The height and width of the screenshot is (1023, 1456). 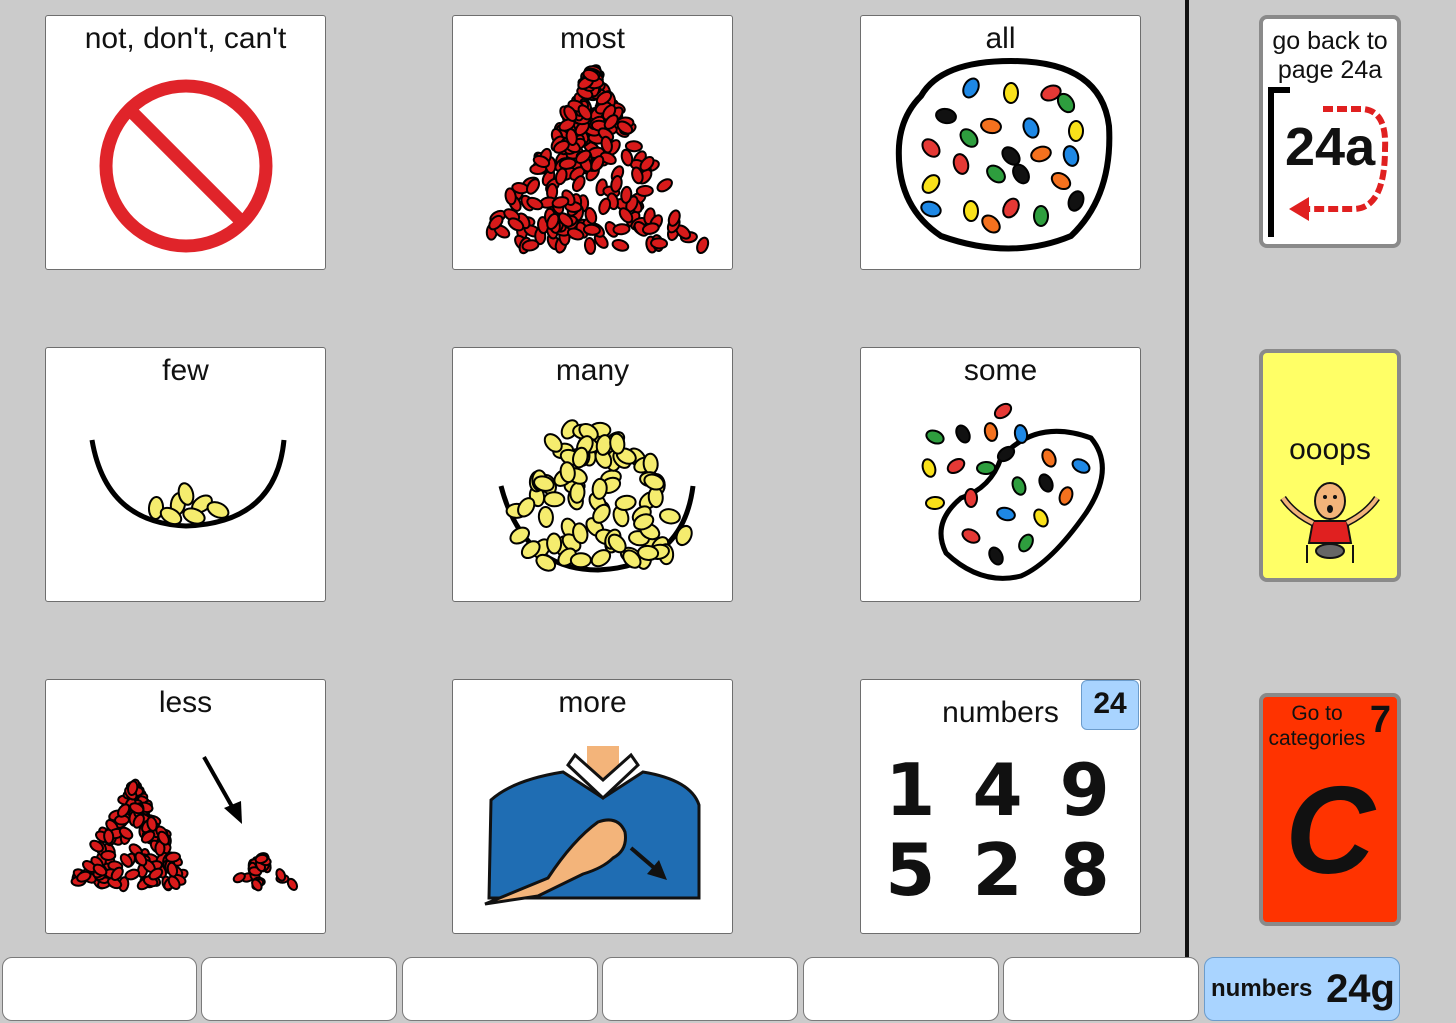 I want to click on page-number-badge: 24, so click(x=1110, y=705).